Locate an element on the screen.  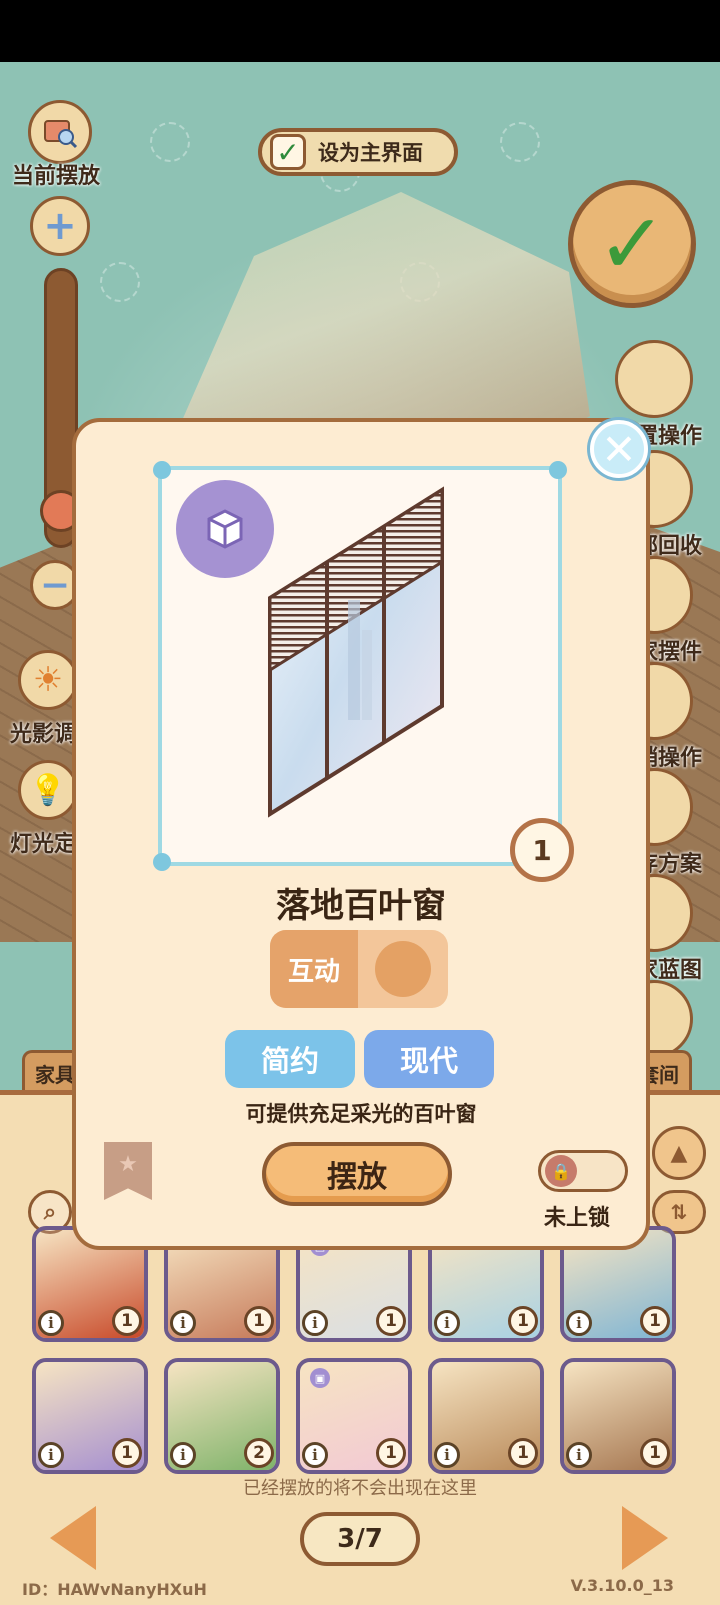
scroll-up-button: ▲ is located at coordinates (679, 1153).